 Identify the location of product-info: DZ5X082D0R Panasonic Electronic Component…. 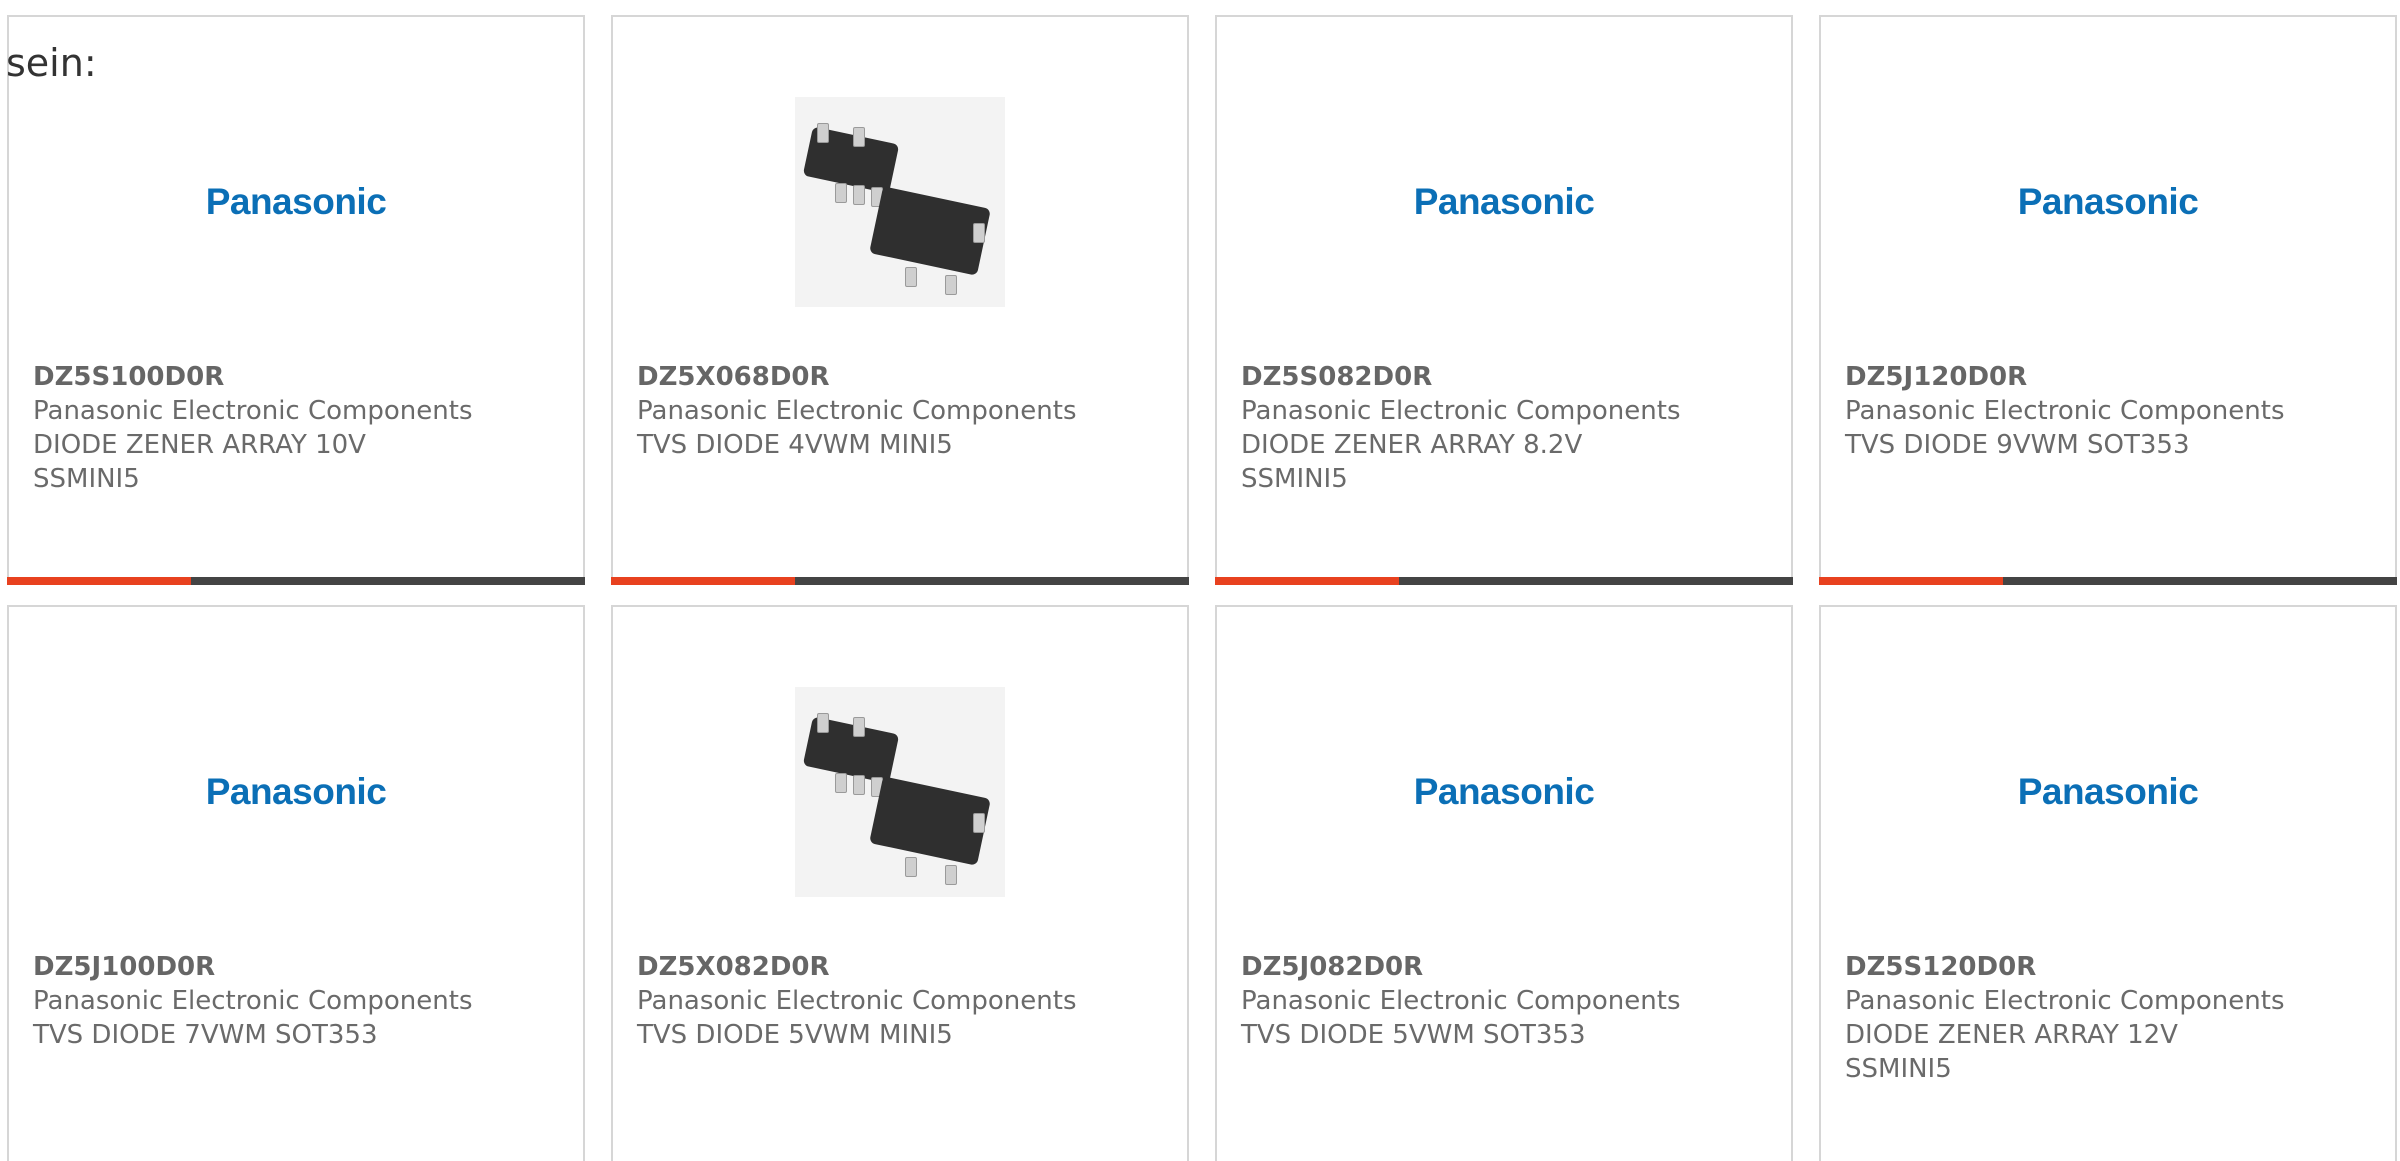
(902, 1001).